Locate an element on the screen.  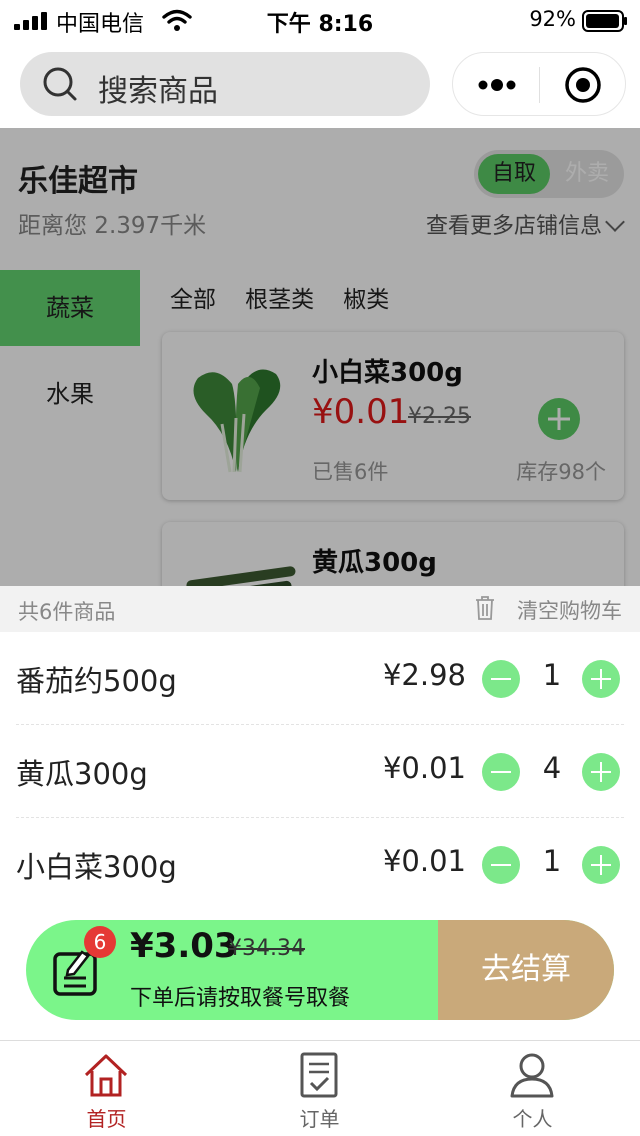
cart-item: 小白菜300g ¥0.01 1 is located at coordinates (320, 864).